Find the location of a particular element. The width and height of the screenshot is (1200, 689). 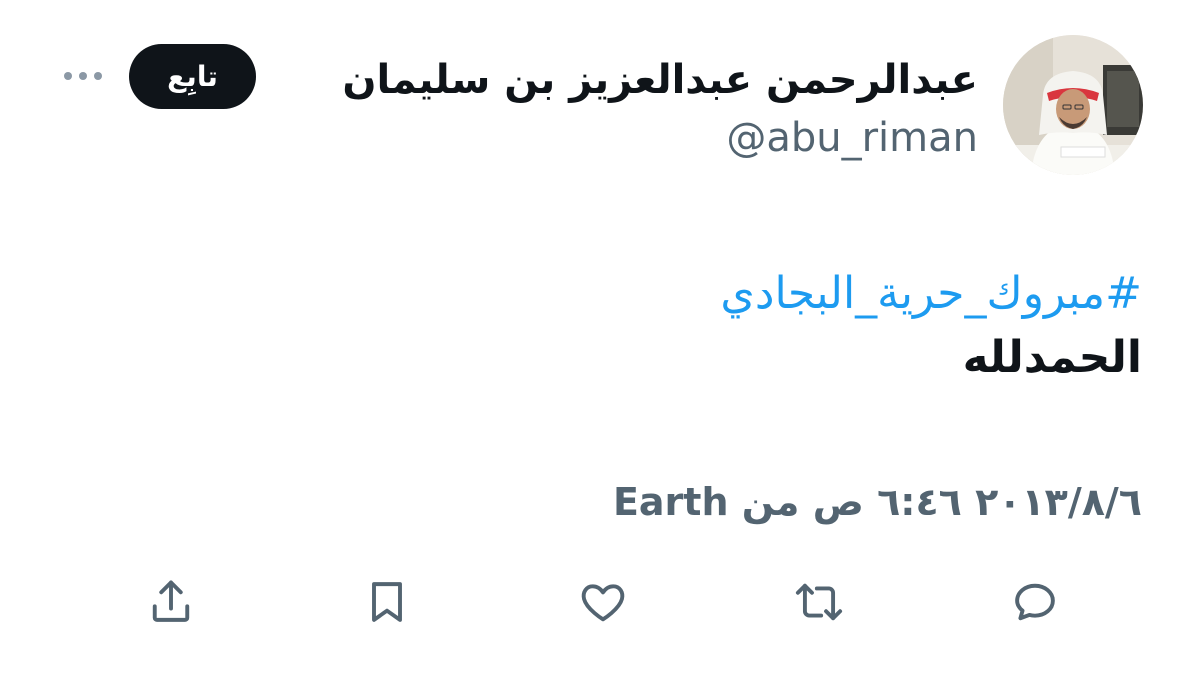

bookmark-icon is located at coordinates (387, 602).